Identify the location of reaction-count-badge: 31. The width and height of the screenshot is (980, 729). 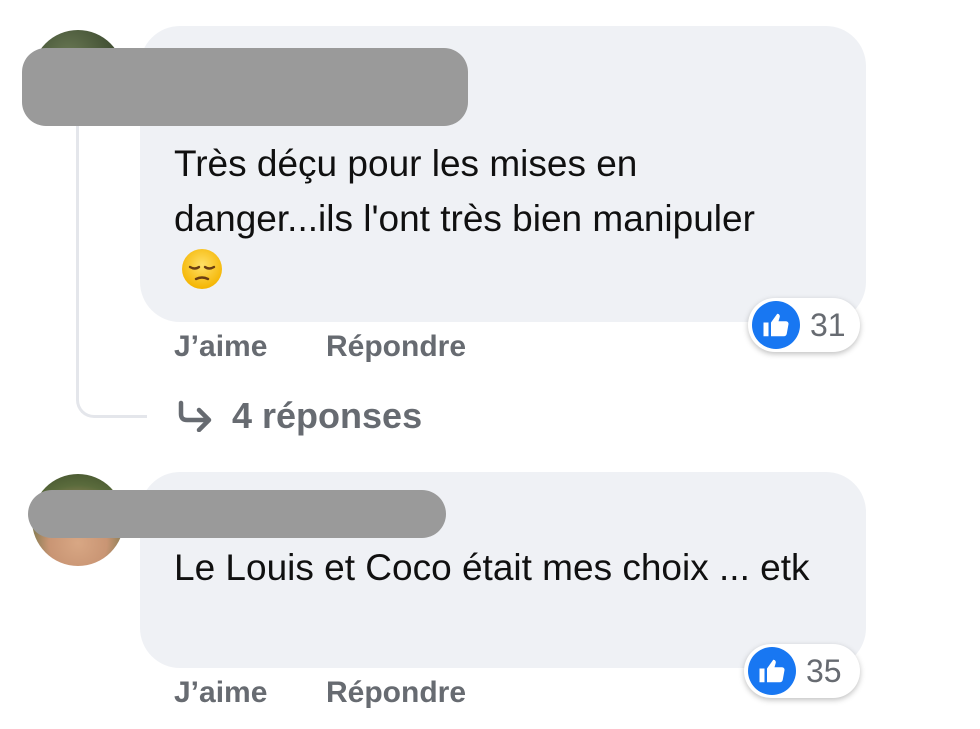
(804, 325).